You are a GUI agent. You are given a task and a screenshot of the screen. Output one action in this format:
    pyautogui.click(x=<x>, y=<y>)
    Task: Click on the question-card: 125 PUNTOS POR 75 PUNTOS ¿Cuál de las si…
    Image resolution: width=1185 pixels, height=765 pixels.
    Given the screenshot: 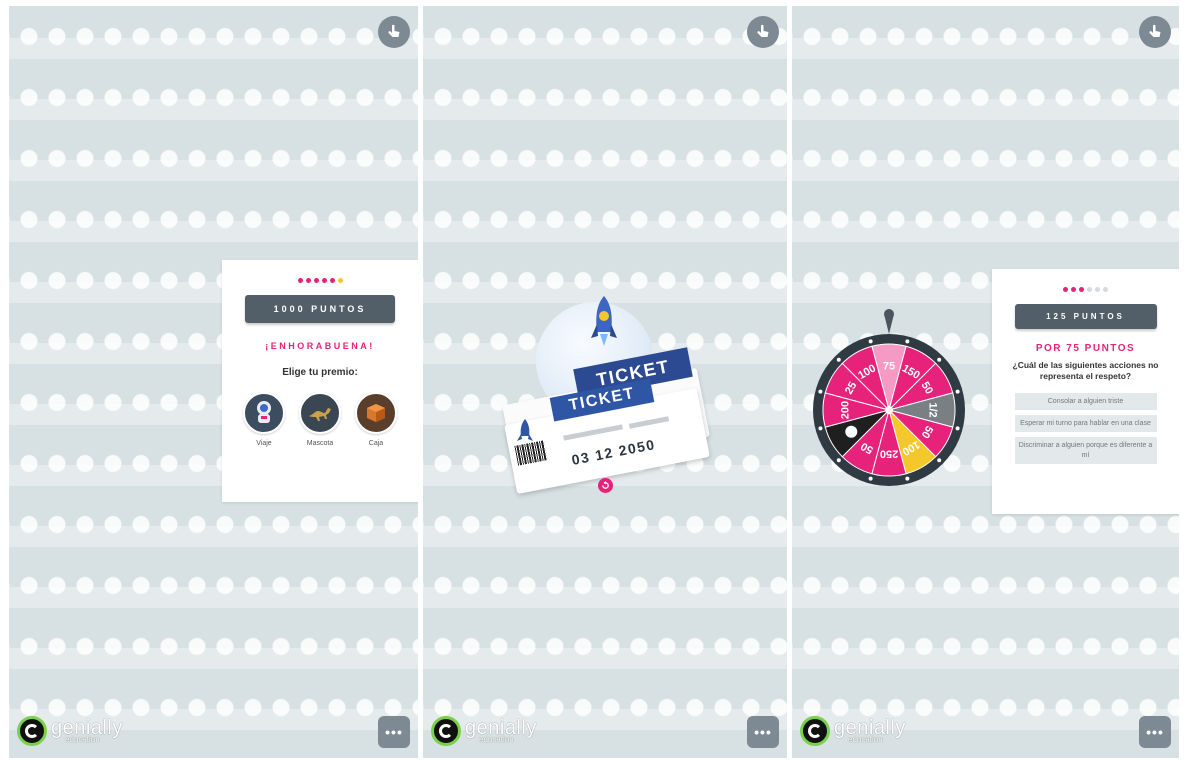 What is the action you would take?
    pyautogui.click(x=1085, y=391)
    